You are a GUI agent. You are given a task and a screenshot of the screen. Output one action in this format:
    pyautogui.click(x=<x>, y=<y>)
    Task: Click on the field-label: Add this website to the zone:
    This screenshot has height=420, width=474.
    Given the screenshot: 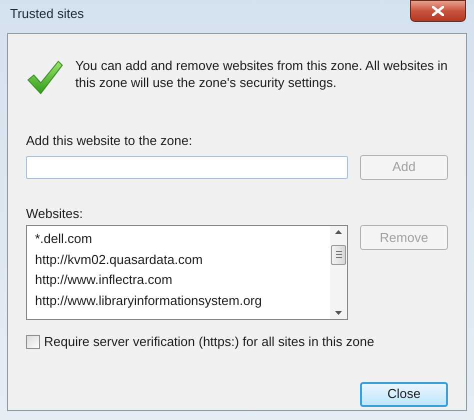 What is the action you would take?
    pyautogui.click(x=110, y=141)
    